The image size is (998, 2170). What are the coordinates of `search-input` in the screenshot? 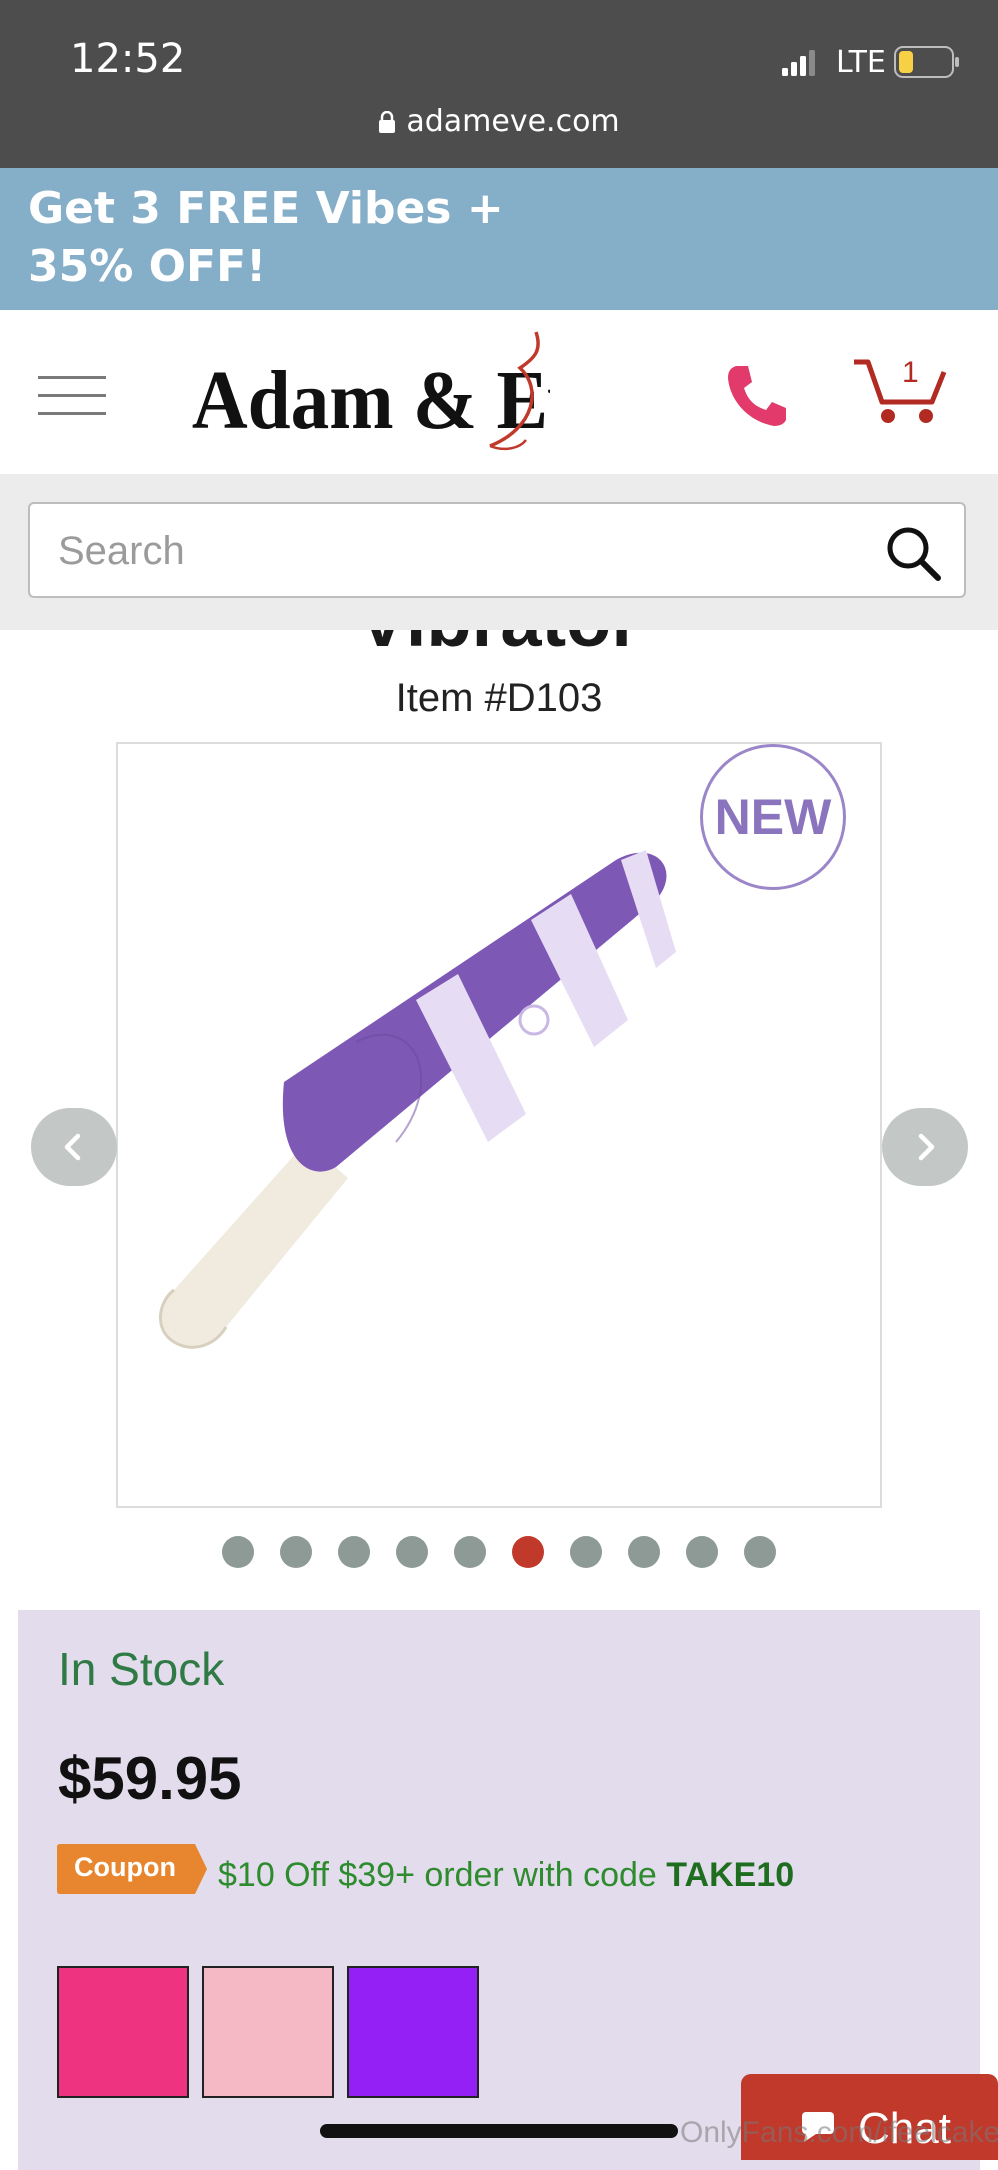 It's located at (458, 551).